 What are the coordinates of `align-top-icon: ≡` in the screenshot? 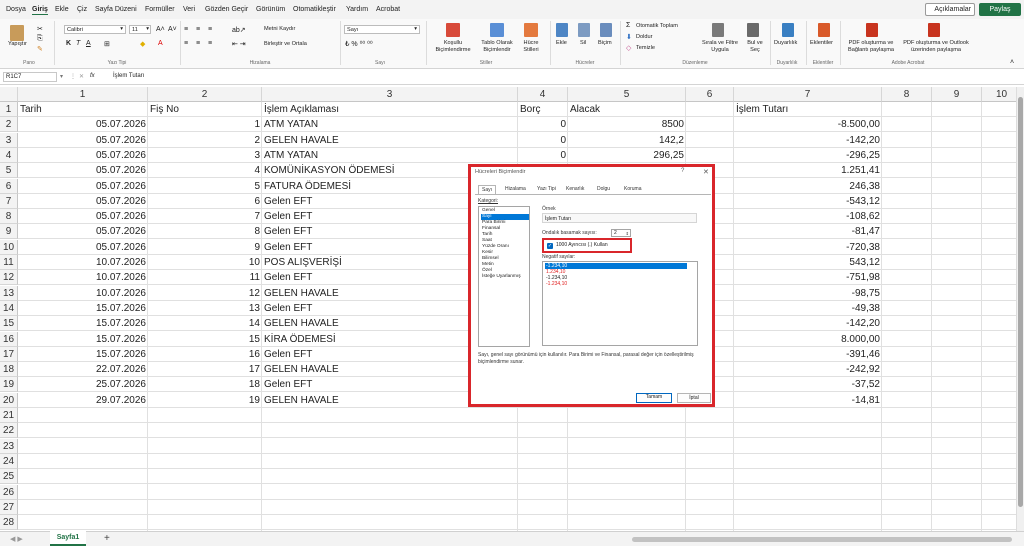 It's located at (186, 29).